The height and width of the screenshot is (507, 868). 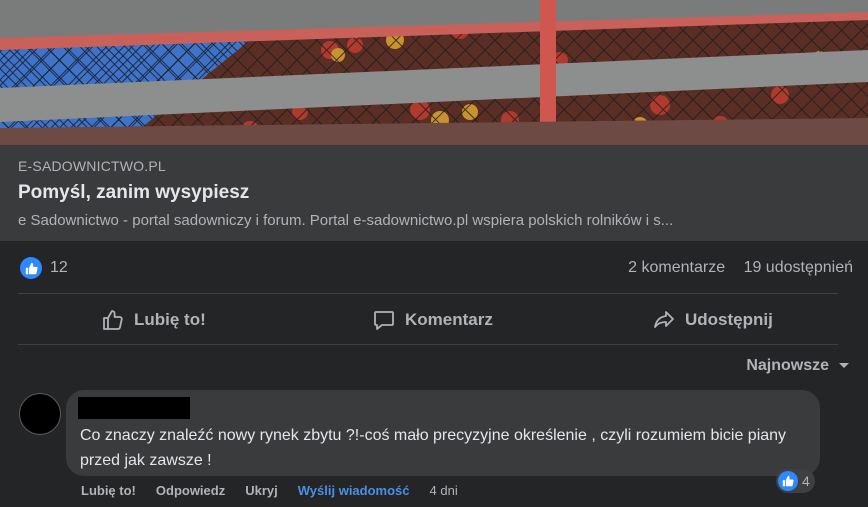 I want to click on send-message-link: Wyślij wiadomość, so click(x=354, y=490).